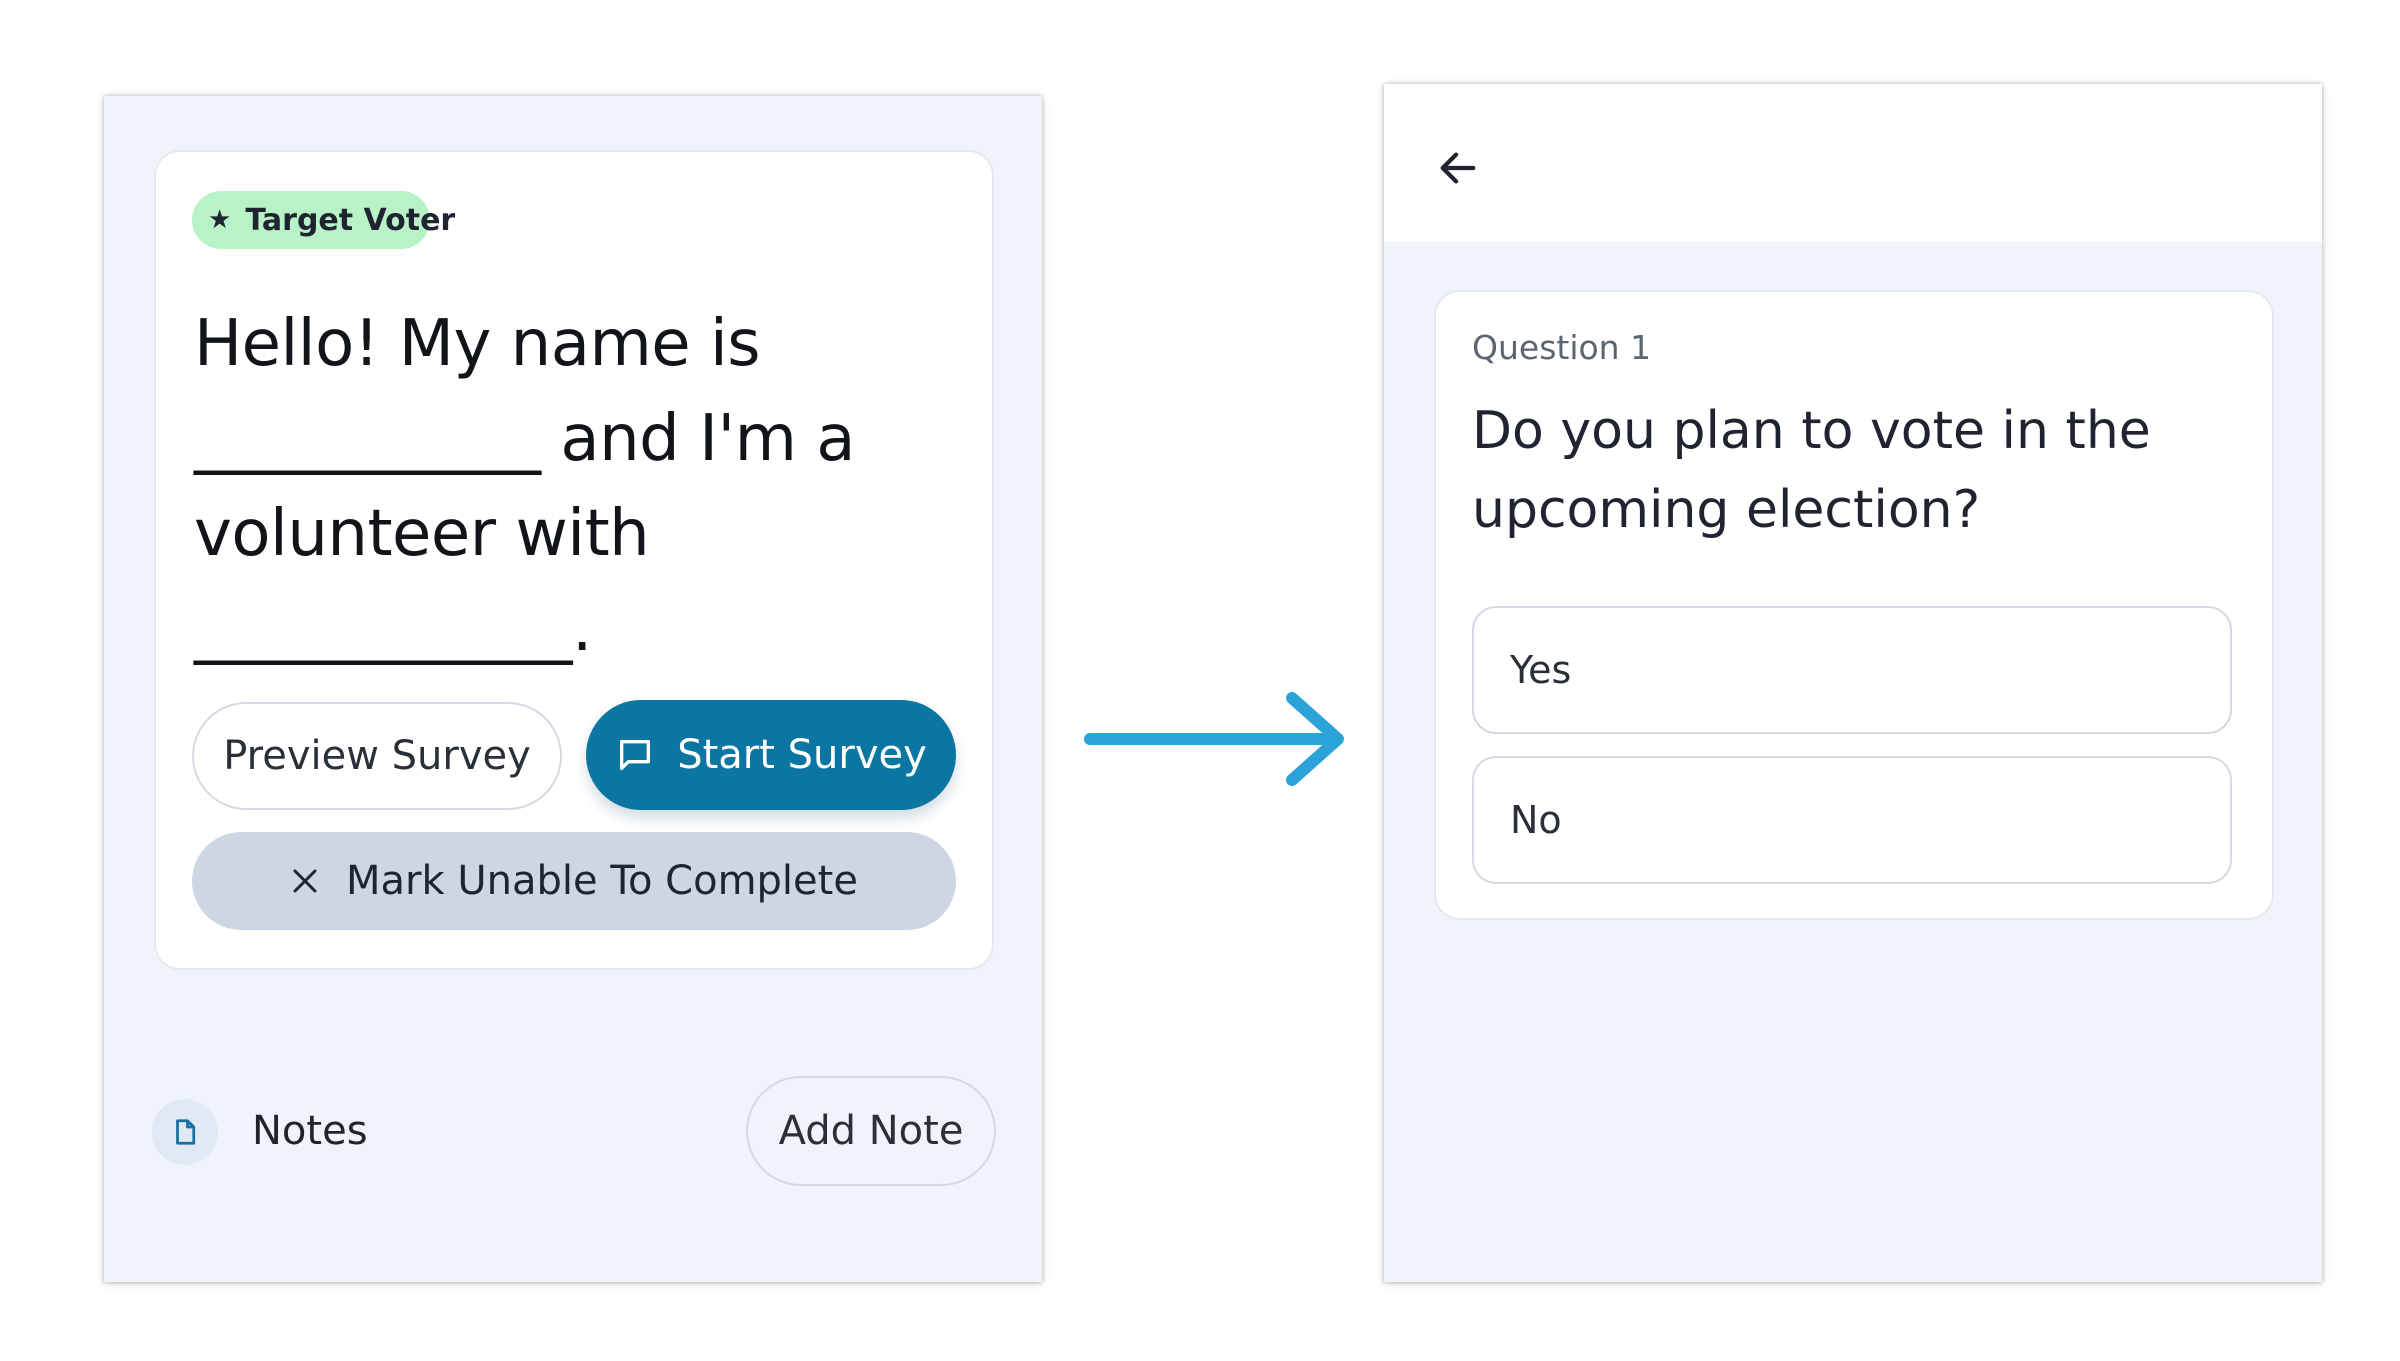 This screenshot has height=1361, width=2400. I want to click on mark-unable-label: Mark Unable To Complete, so click(602, 881).